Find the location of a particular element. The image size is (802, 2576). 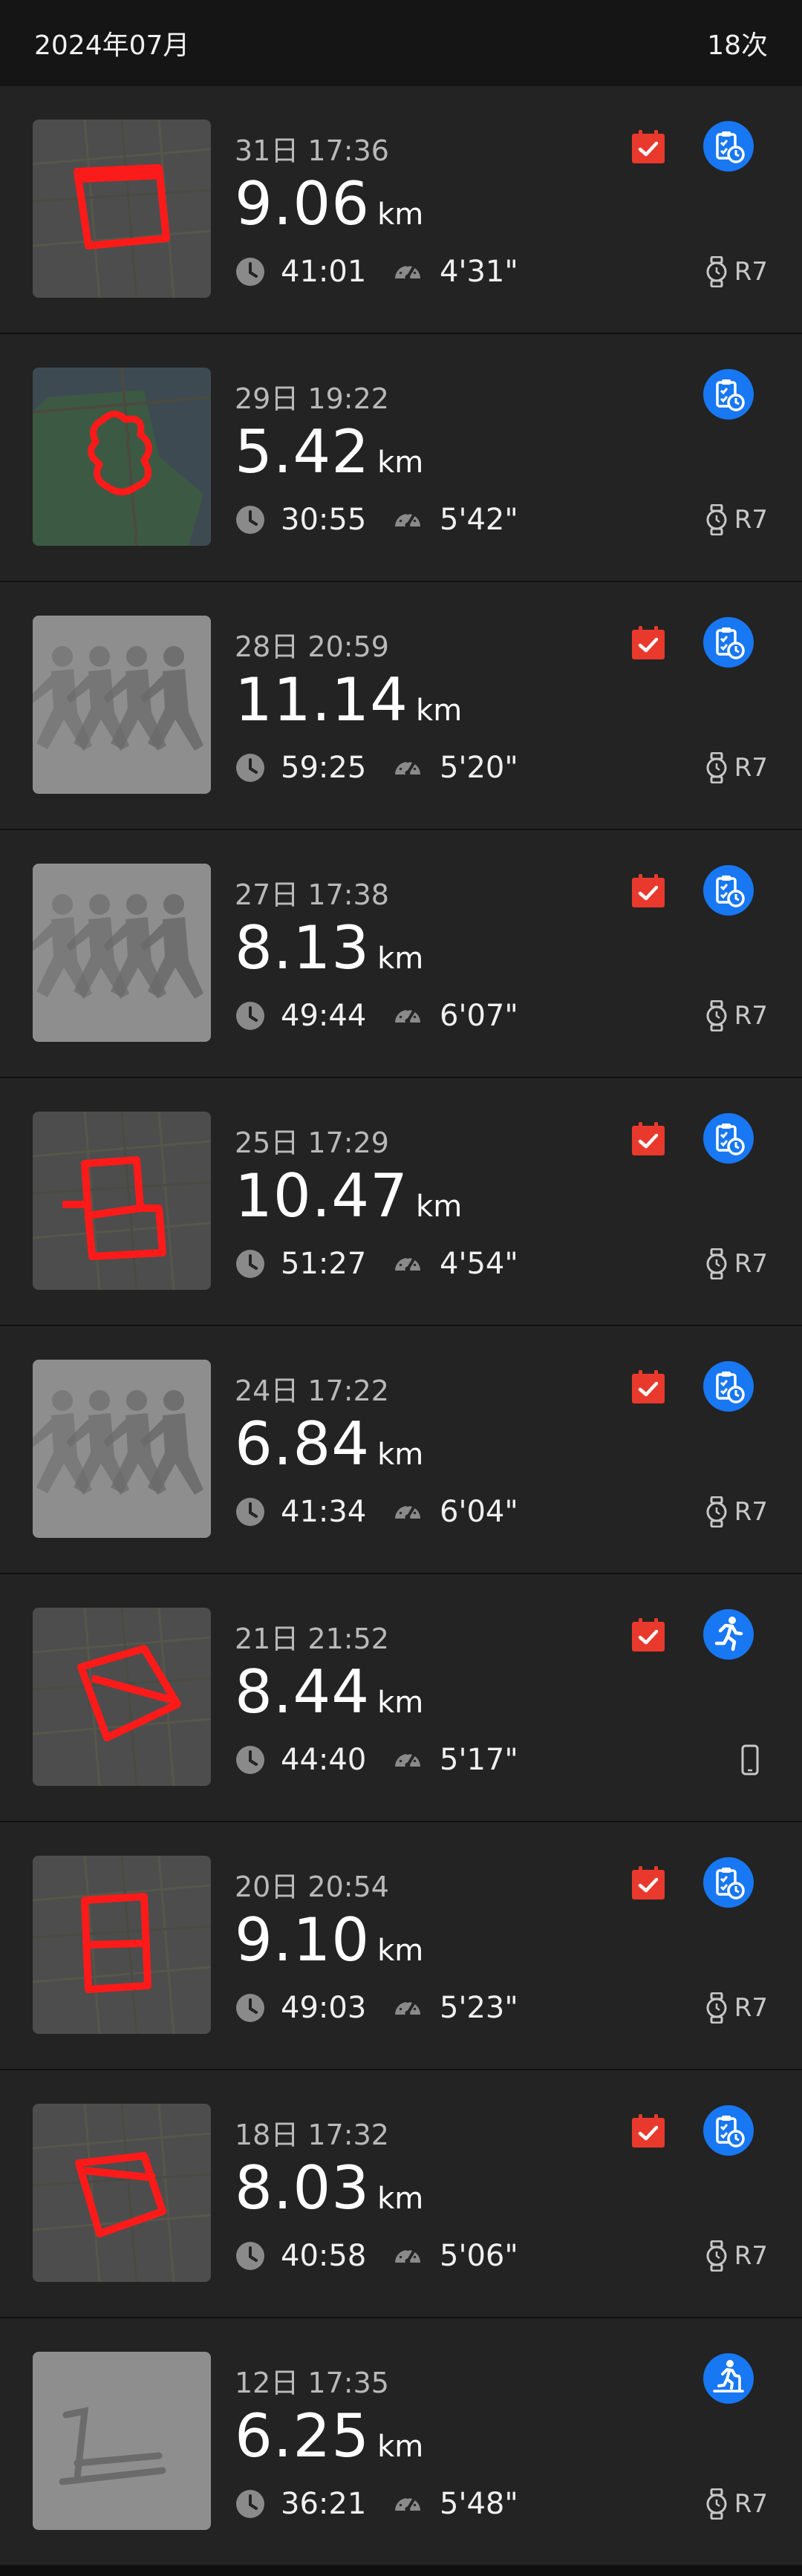

workout-stats: 59:25 5'20" is located at coordinates (376, 768).